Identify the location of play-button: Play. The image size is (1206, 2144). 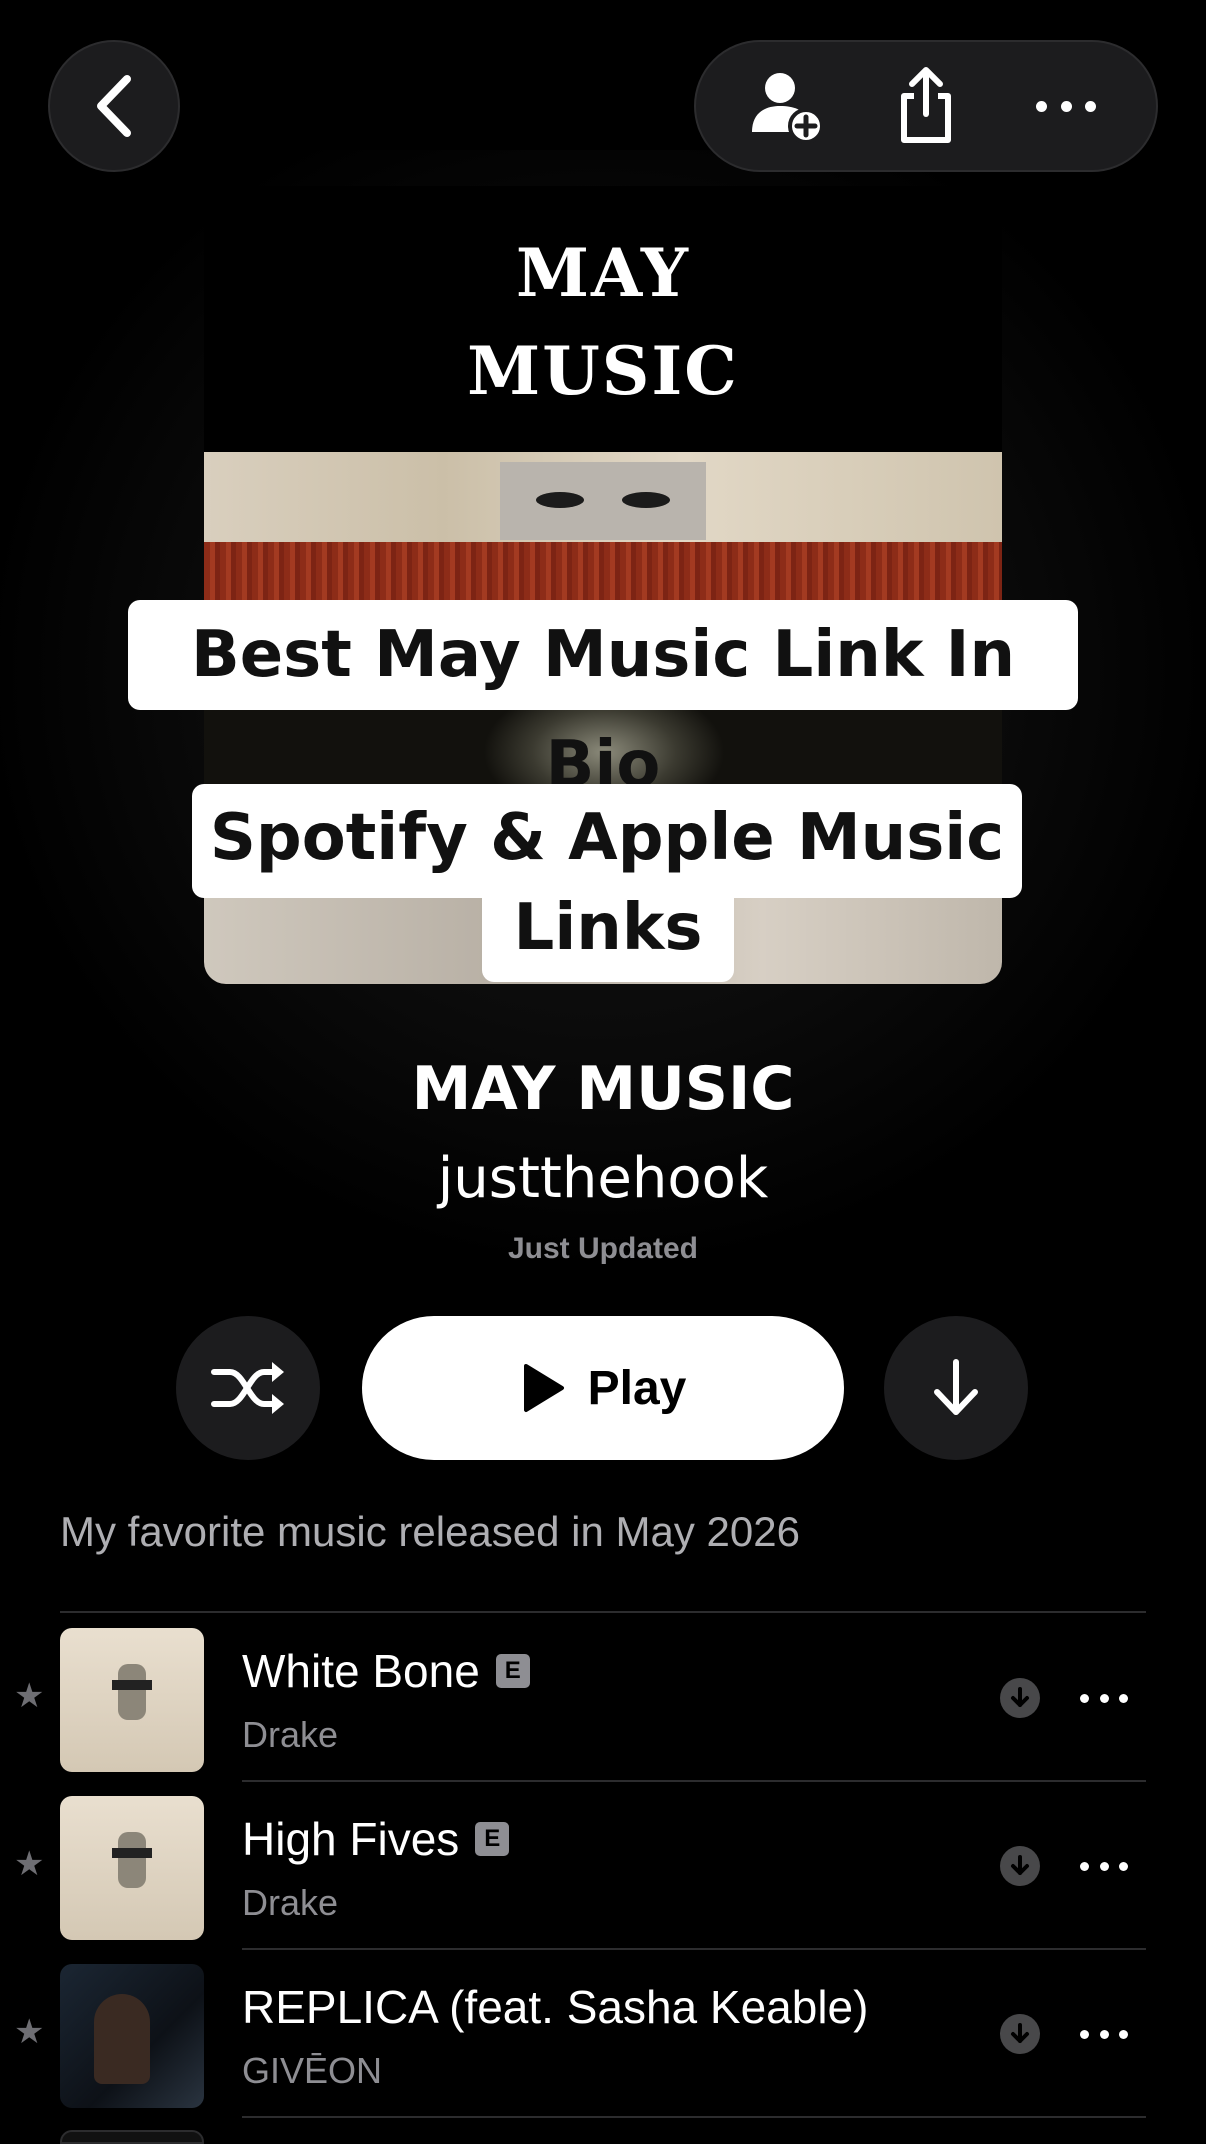
(603, 1388).